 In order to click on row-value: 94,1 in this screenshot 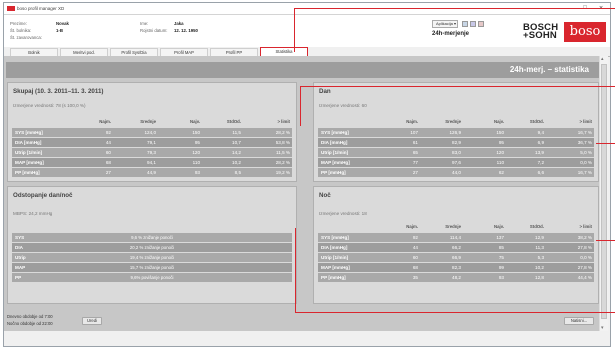, I will do `click(151, 162)`.